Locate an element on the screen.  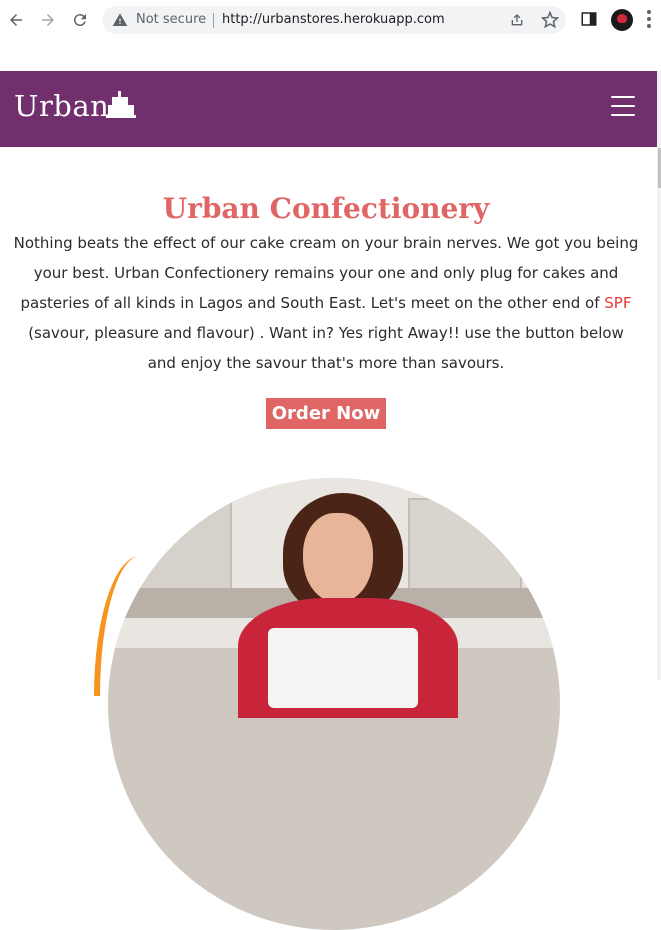
bookmark-star-icon is located at coordinates (550, 20).